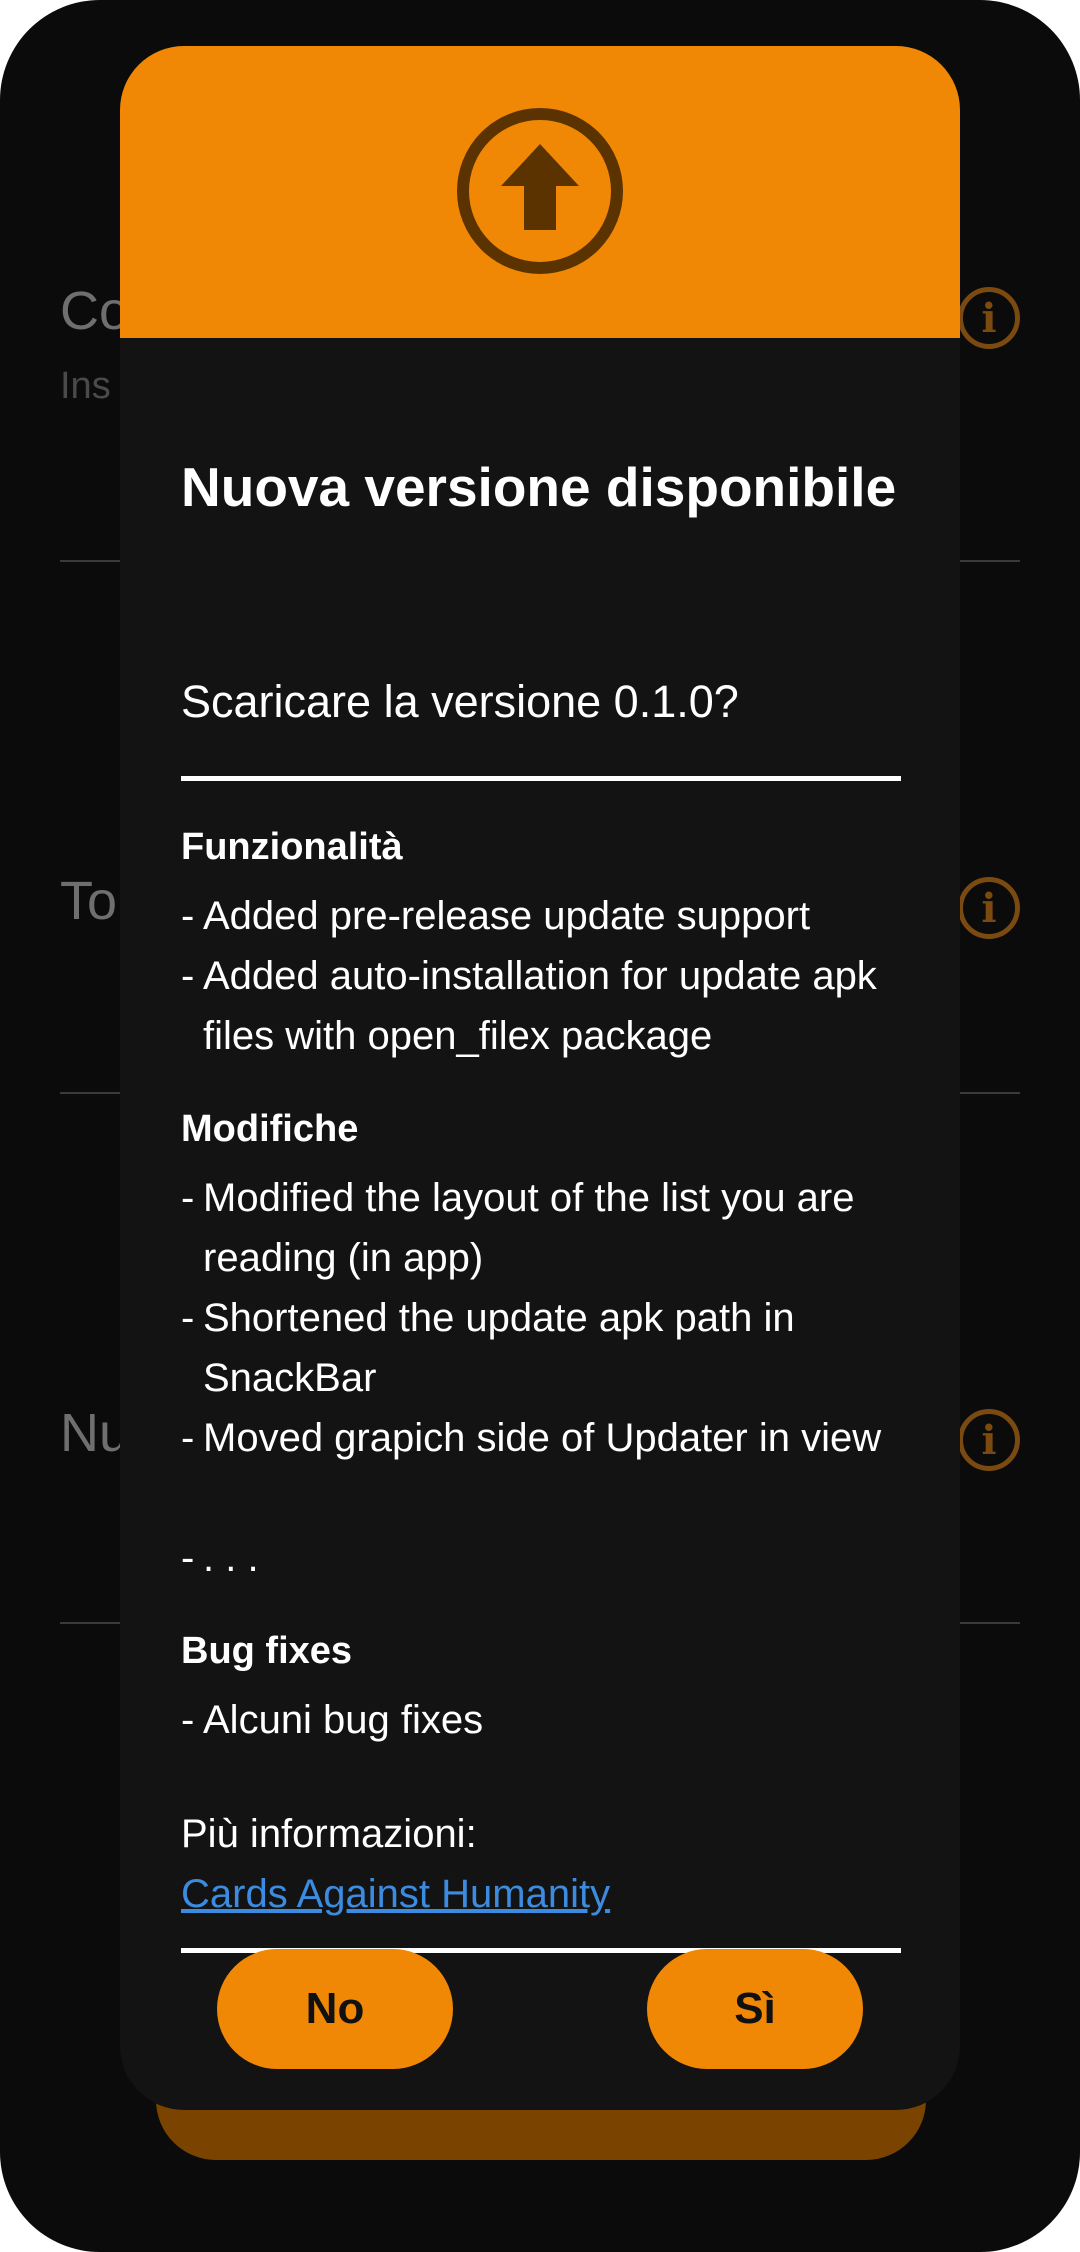 The height and width of the screenshot is (2252, 1080). I want to click on version-question: Scaricare la versione 0.1.0?, so click(460, 701).